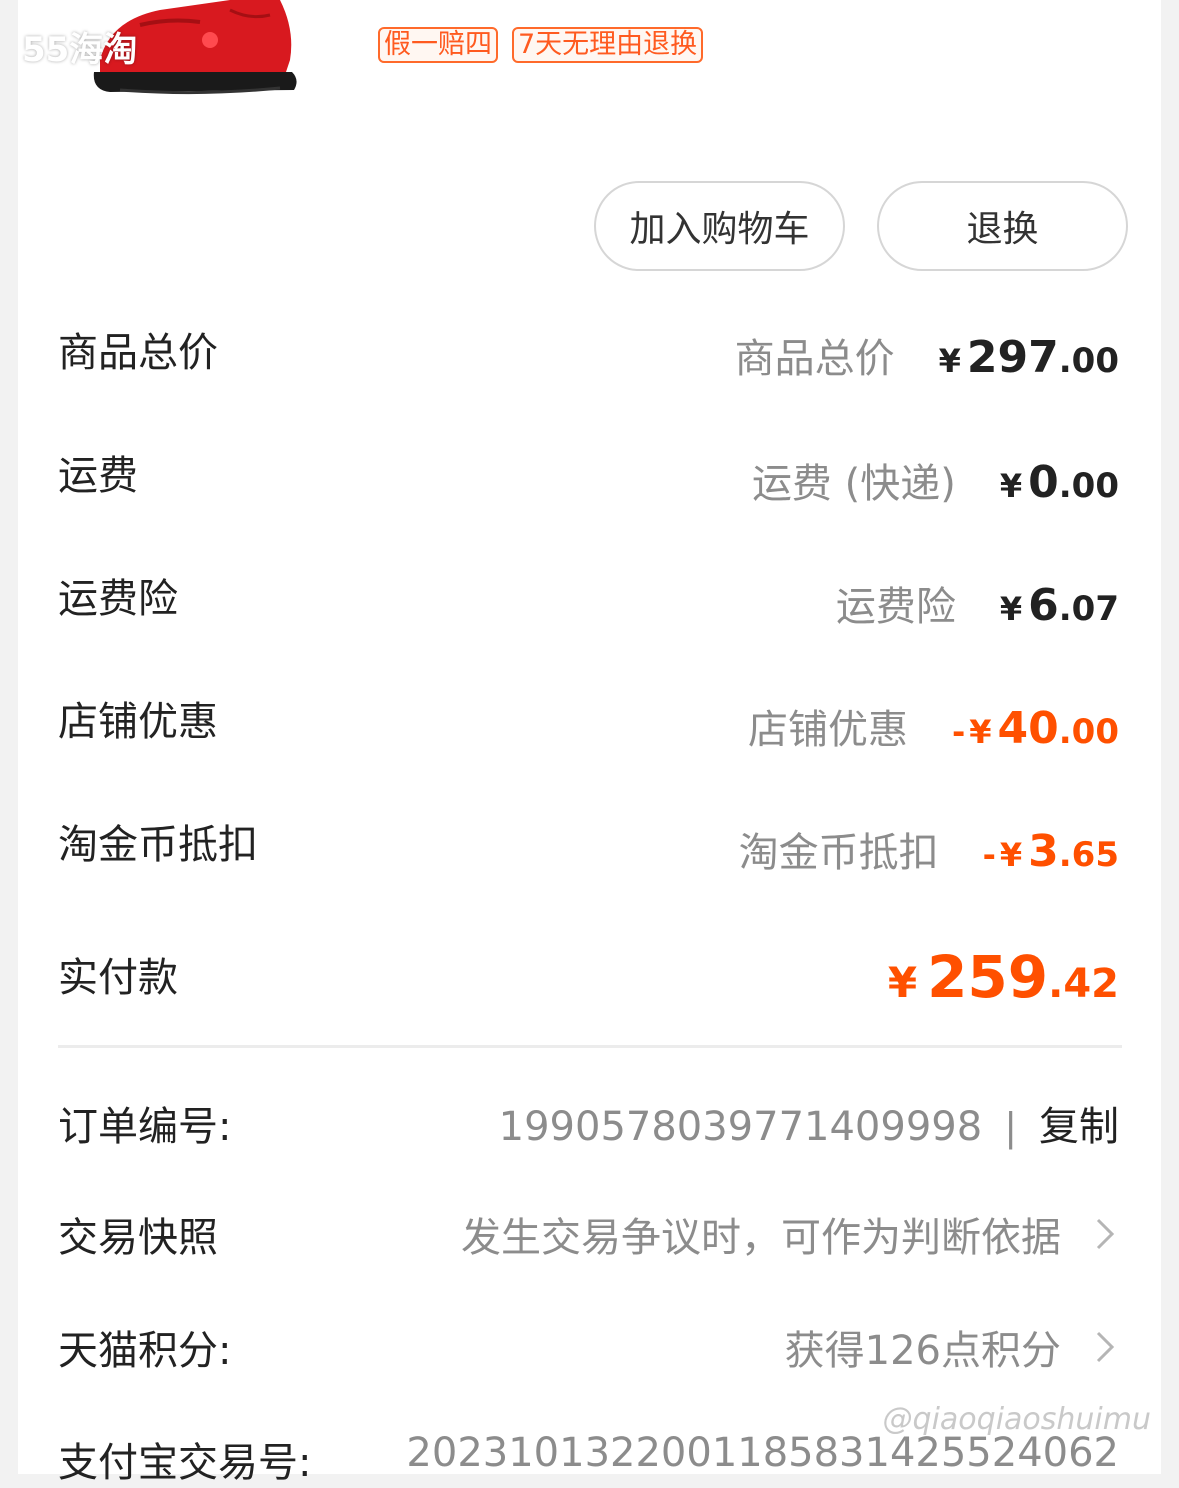  I want to click on row-label: 运费险, so click(118, 599).